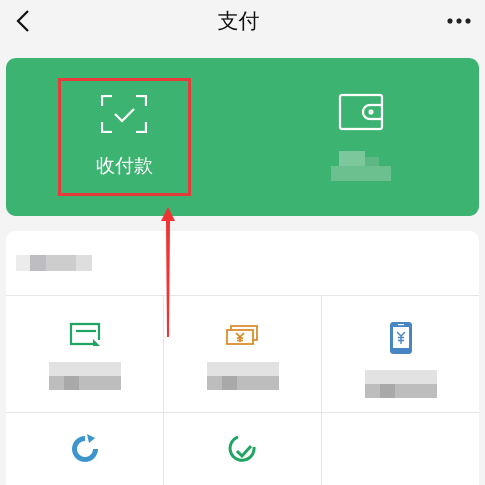 Image resolution: width=485 pixels, height=485 pixels. I want to click on scan-icon, so click(124, 114).